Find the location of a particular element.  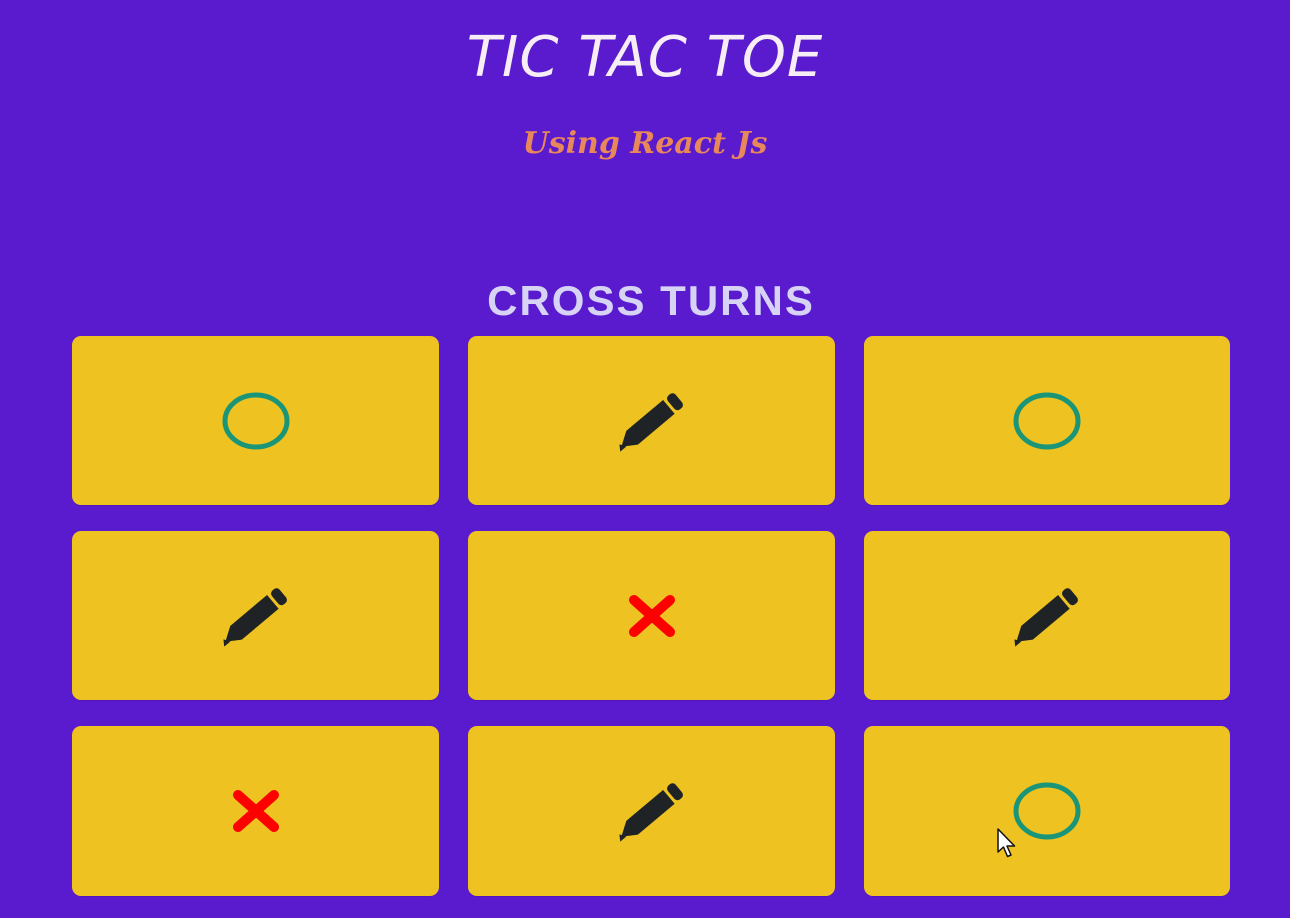

page-title: TIC TAC TOE is located at coordinates (645, 57).